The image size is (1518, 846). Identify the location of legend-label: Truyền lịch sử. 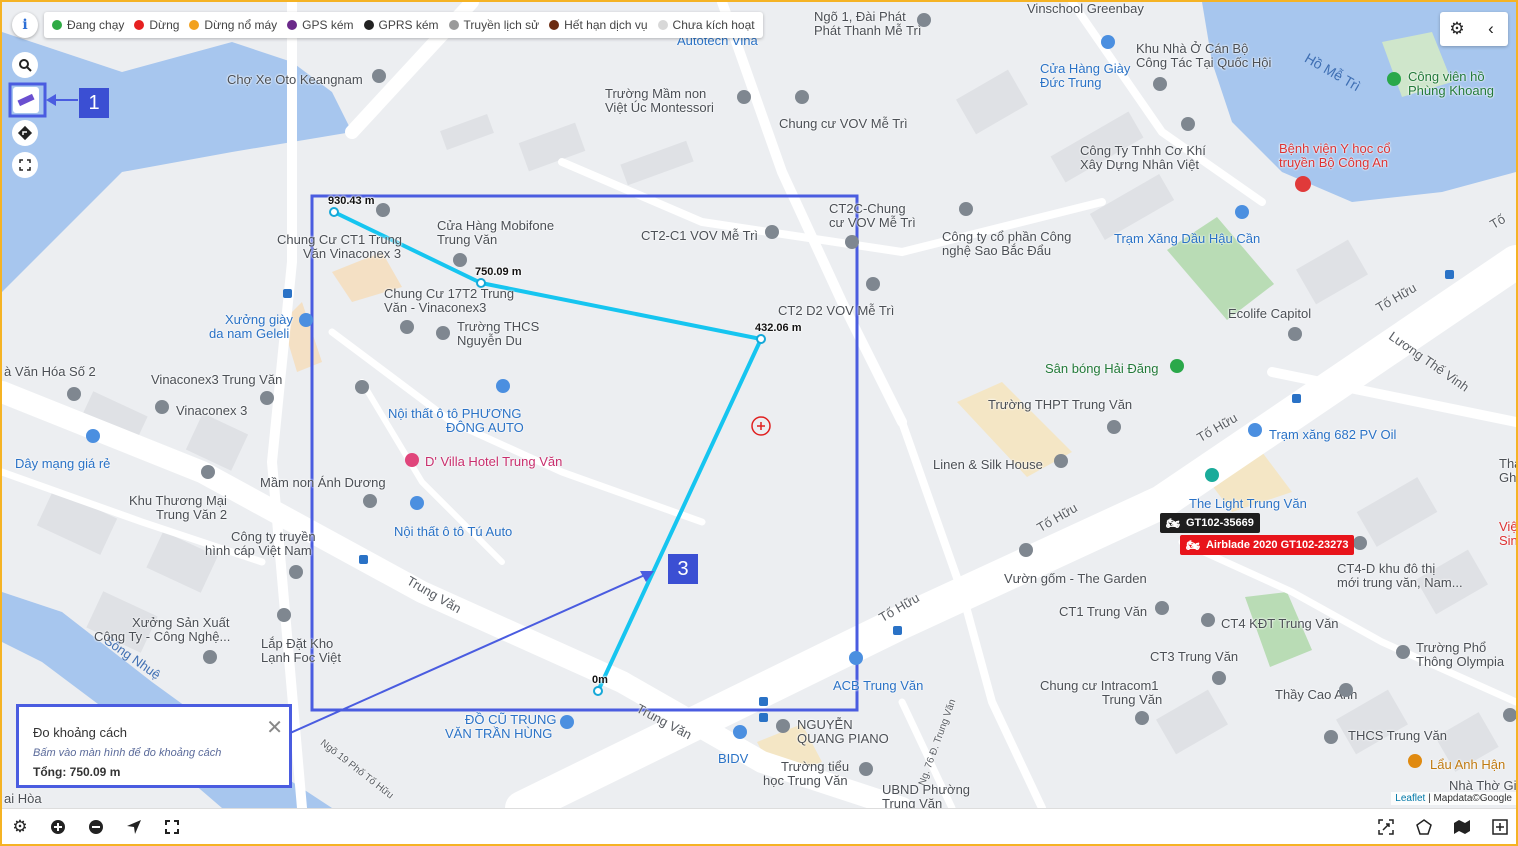
(501, 25).